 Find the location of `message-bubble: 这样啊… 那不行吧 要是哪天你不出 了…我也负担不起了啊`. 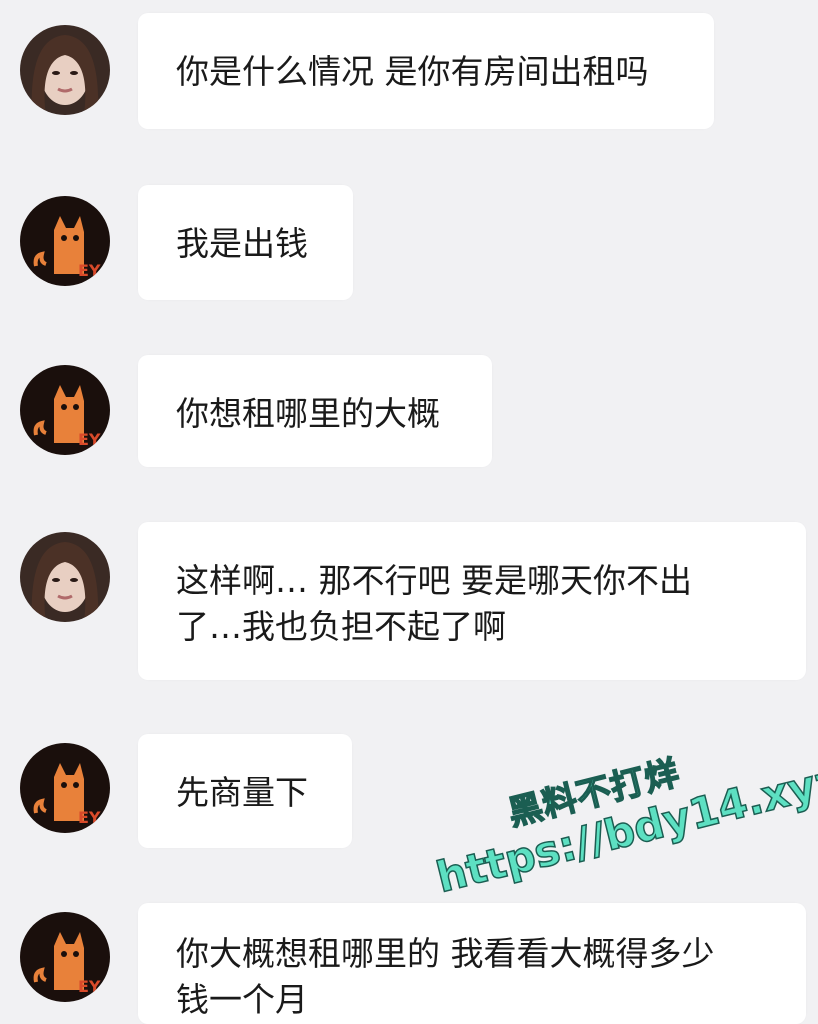

message-bubble: 这样啊… 那不行吧 要是哪天你不出 了…我也负担不起了啊 is located at coordinates (472, 601).